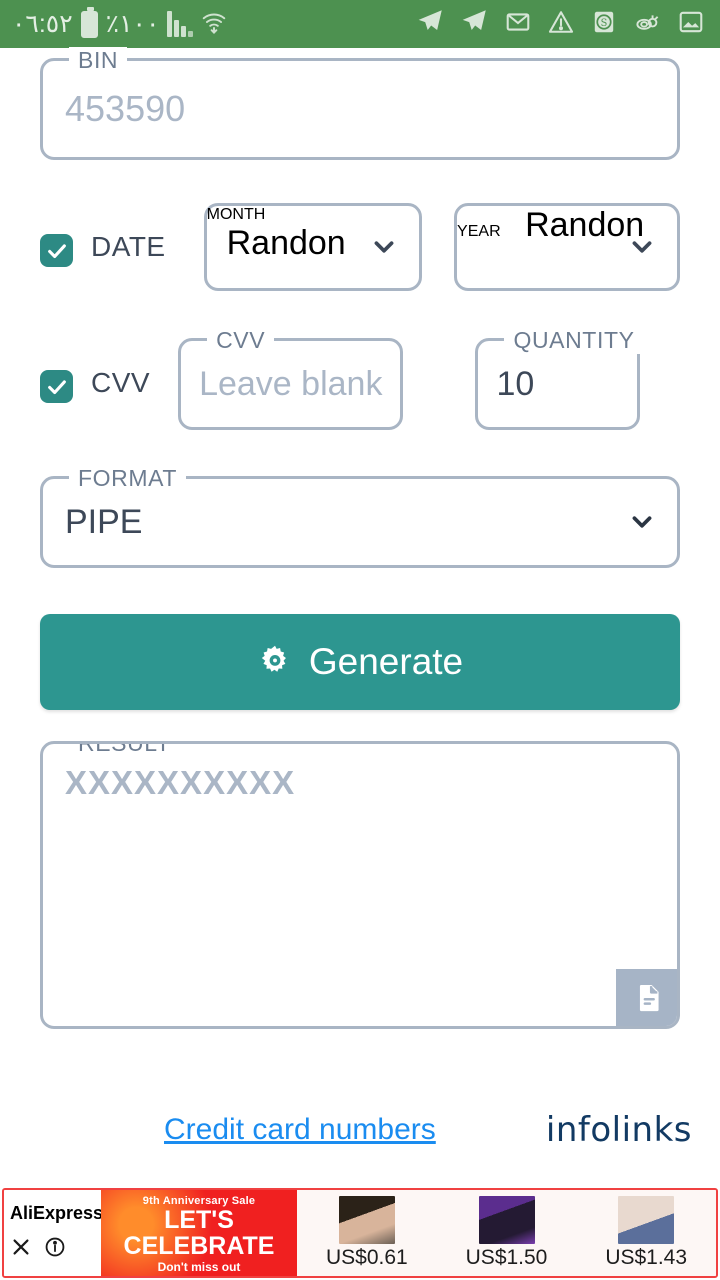 The height and width of the screenshot is (1280, 720). What do you see at coordinates (56, 250) in the screenshot?
I see `date-checkbox` at bounding box center [56, 250].